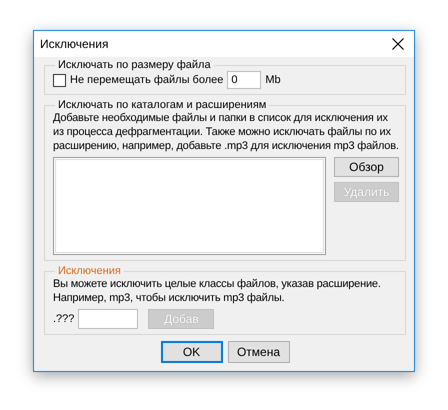 The width and height of the screenshot is (448, 410). I want to click on window-title: Исключения, so click(74, 44).